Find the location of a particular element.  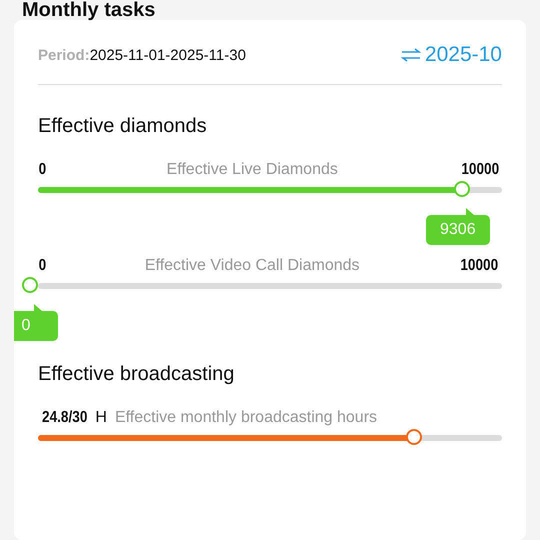

page-title: Monthly tasks is located at coordinates (89, 10).